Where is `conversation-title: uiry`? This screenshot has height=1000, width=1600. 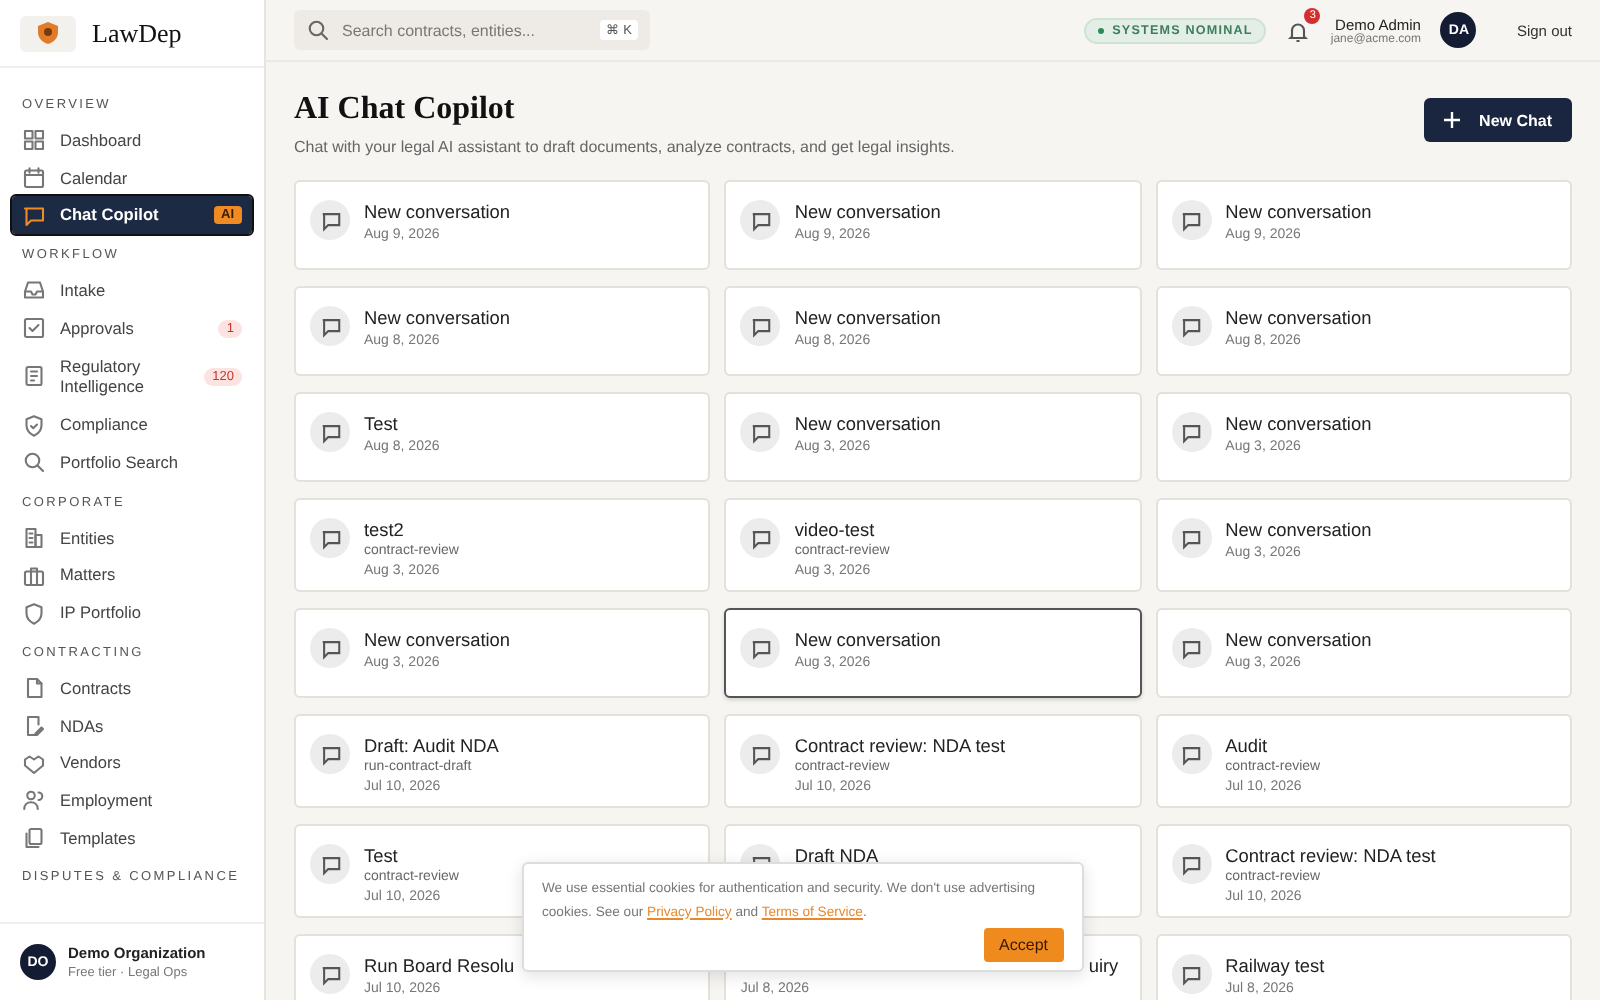 conversation-title: uiry is located at coordinates (1103, 966).